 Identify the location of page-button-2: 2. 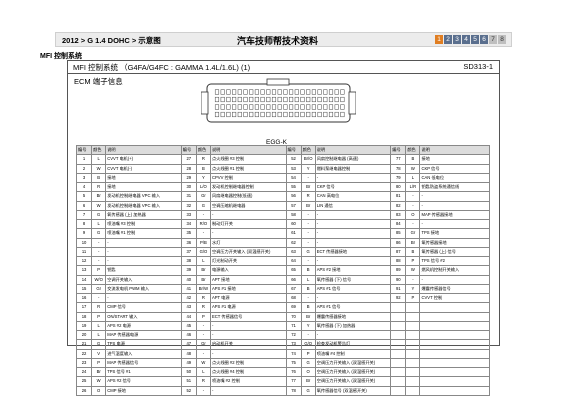
(448, 39).